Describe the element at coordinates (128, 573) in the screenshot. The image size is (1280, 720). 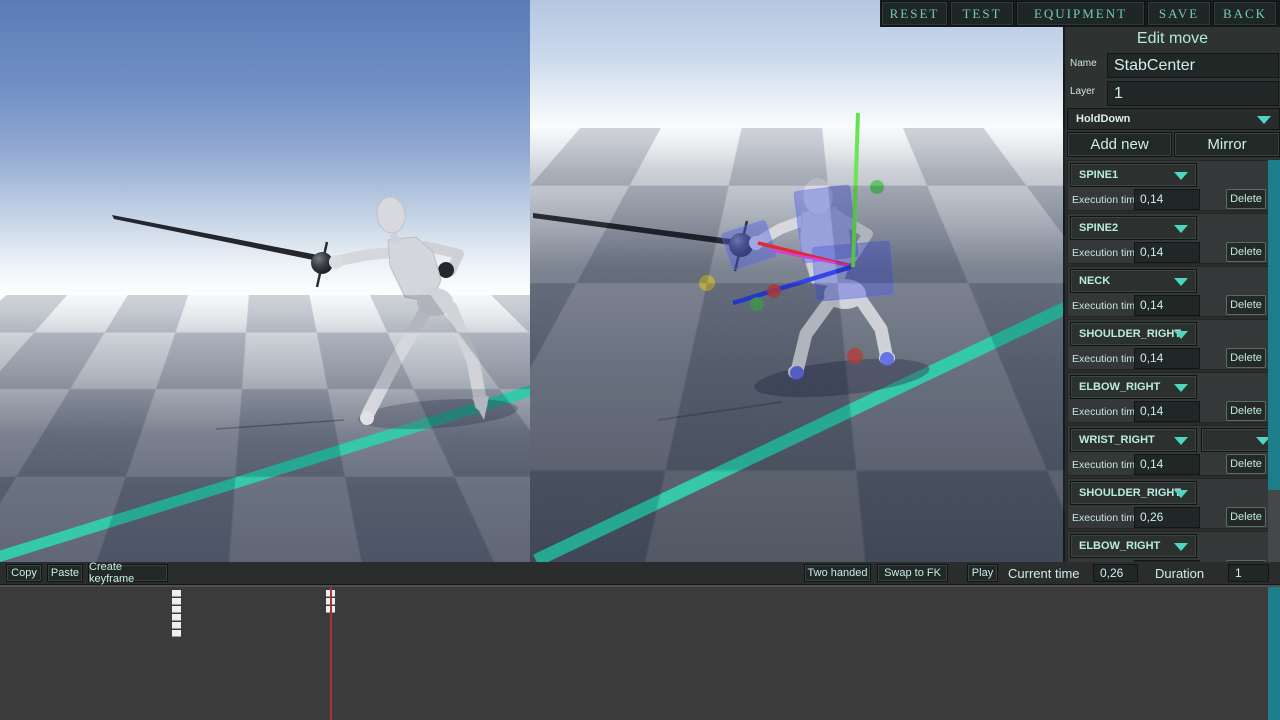
I see `create-keyframe-button: Create keyframe` at that location.